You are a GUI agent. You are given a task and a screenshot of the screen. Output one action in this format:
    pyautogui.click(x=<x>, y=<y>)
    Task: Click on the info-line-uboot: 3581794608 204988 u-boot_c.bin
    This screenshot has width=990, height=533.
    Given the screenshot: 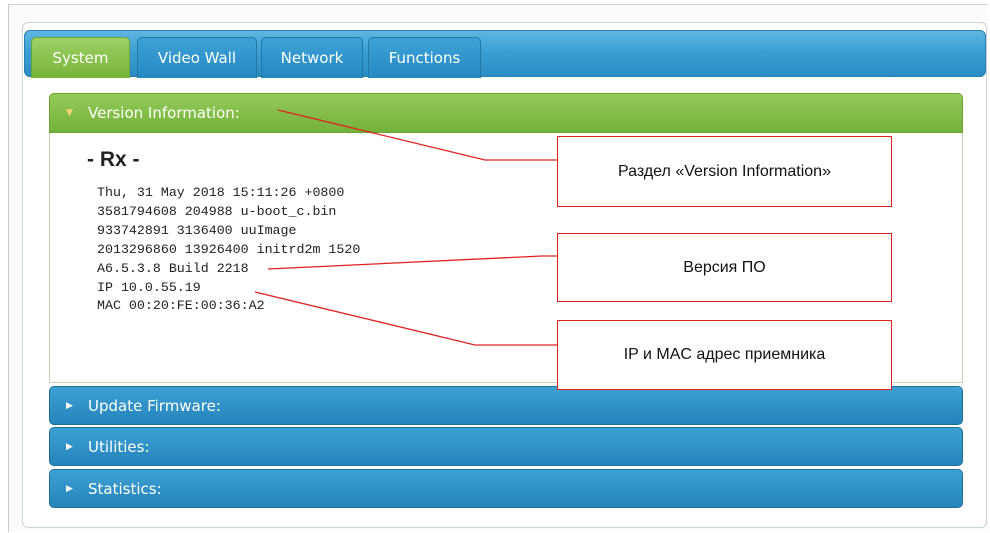 What is the action you would take?
    pyautogui.click(x=217, y=211)
    